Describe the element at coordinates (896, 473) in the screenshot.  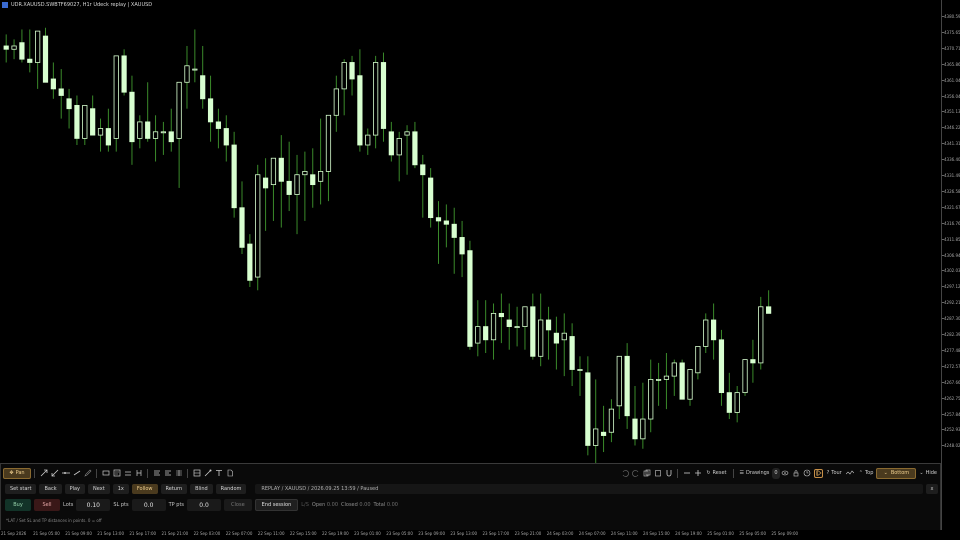
I see `bottom-button: ⌄ Bottom` at that location.